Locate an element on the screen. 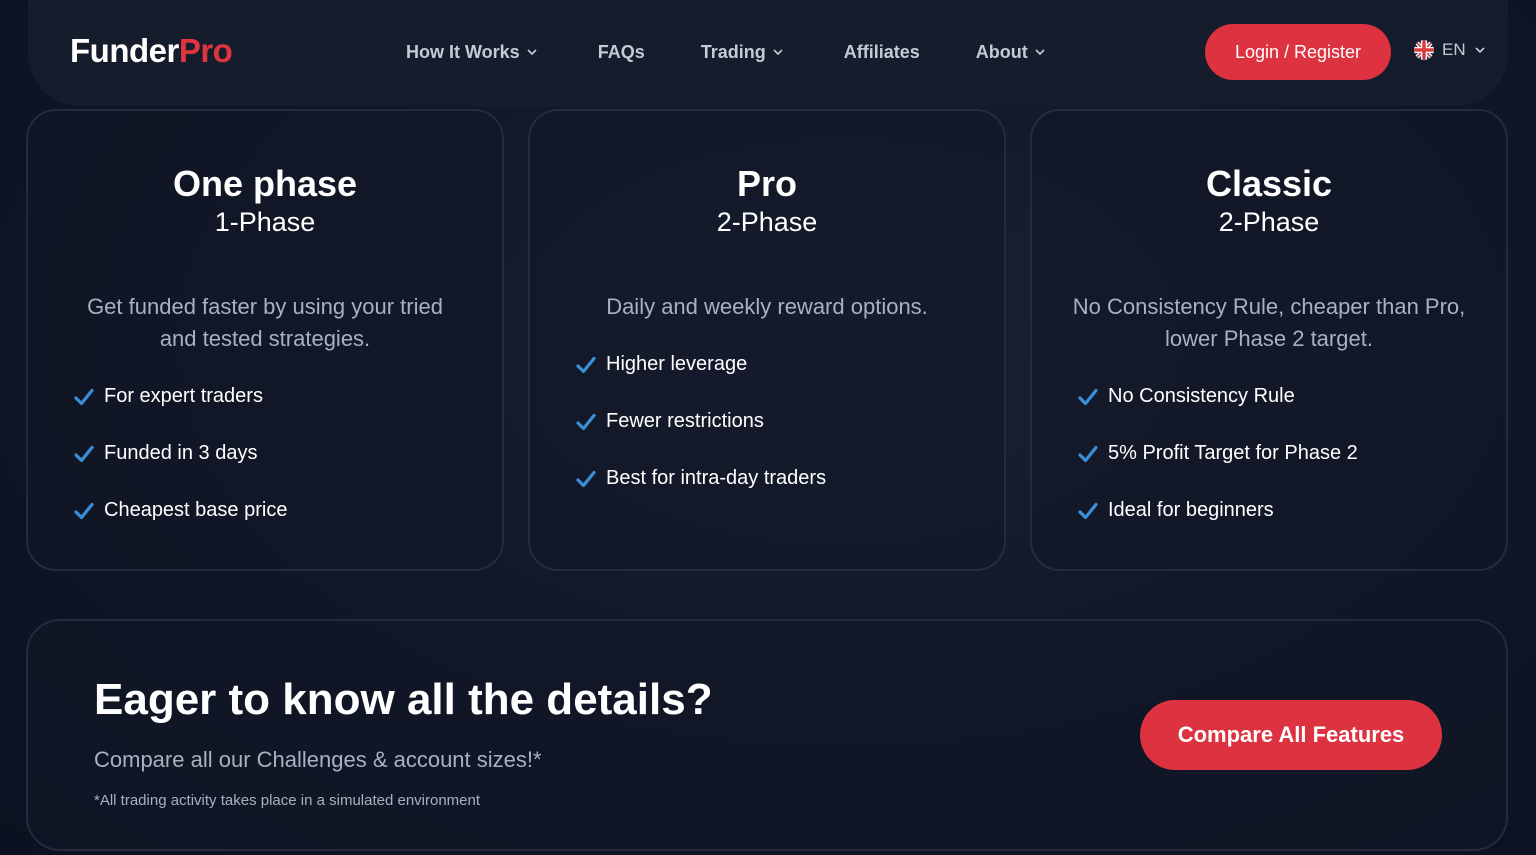 This screenshot has width=1536, height=855. feature-item: 5% Profit Target for Phase 2 is located at coordinates (1218, 453).